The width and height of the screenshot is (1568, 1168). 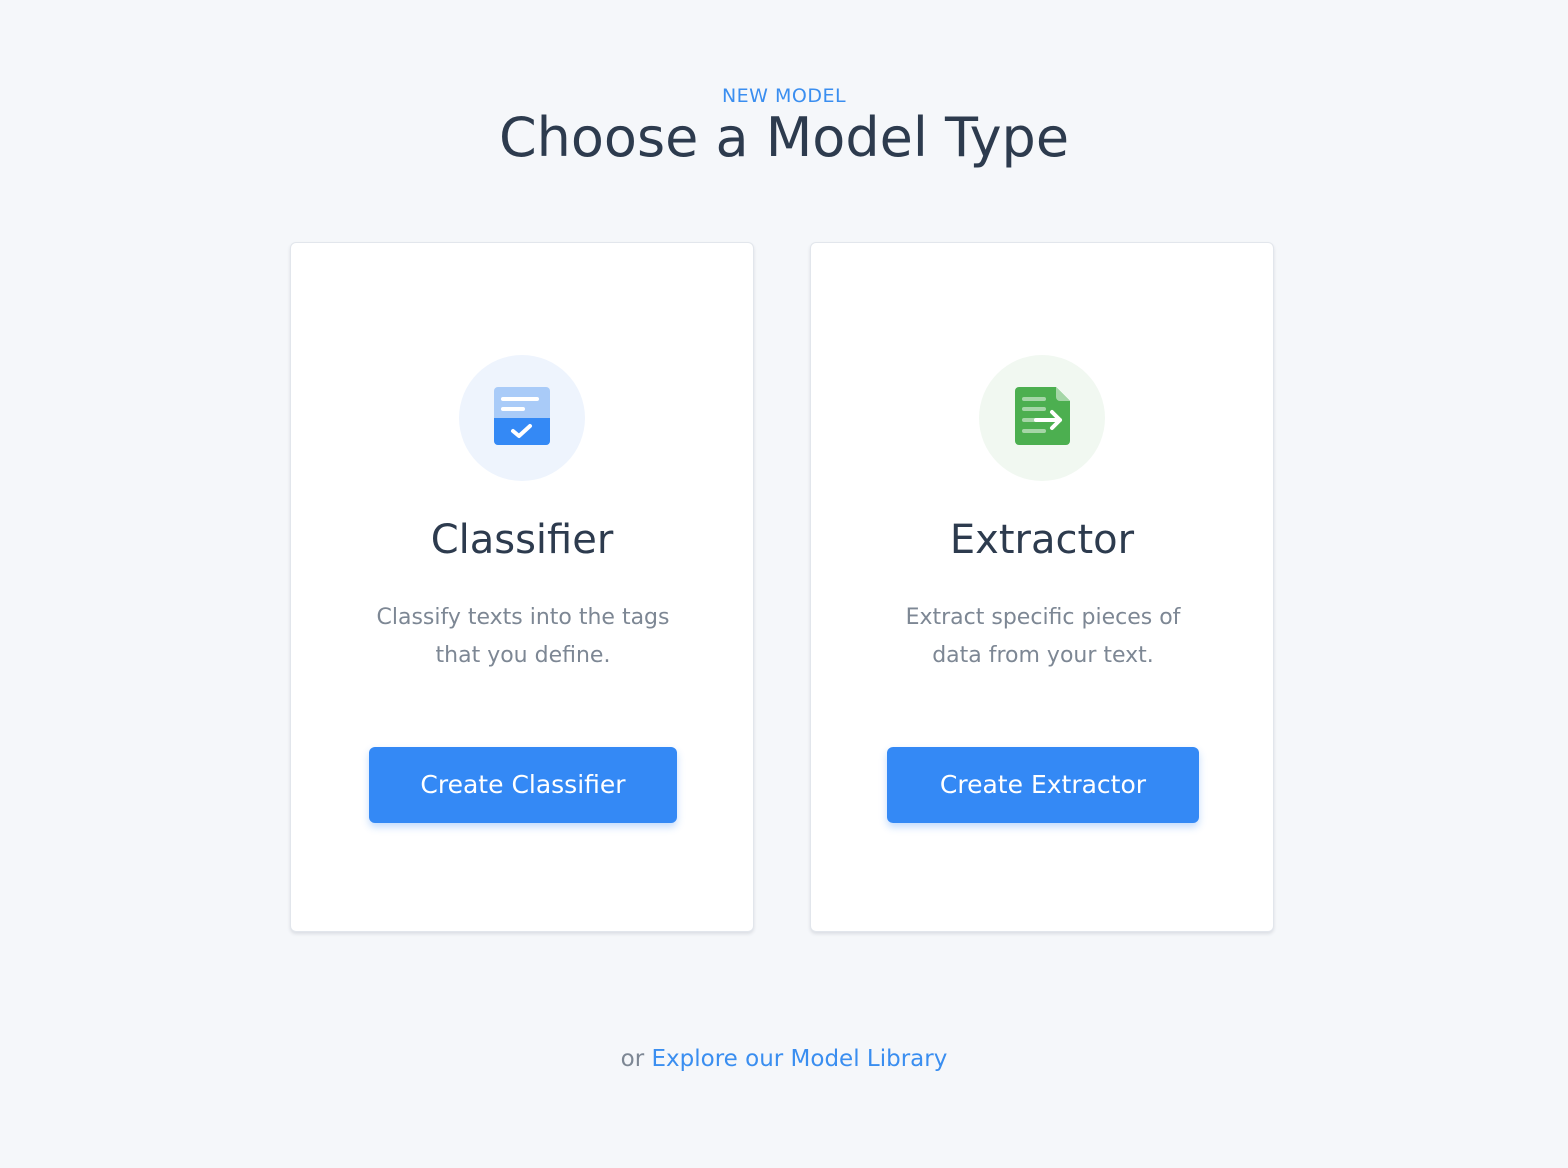 I want to click on extractor-icon, so click(x=1042, y=416).